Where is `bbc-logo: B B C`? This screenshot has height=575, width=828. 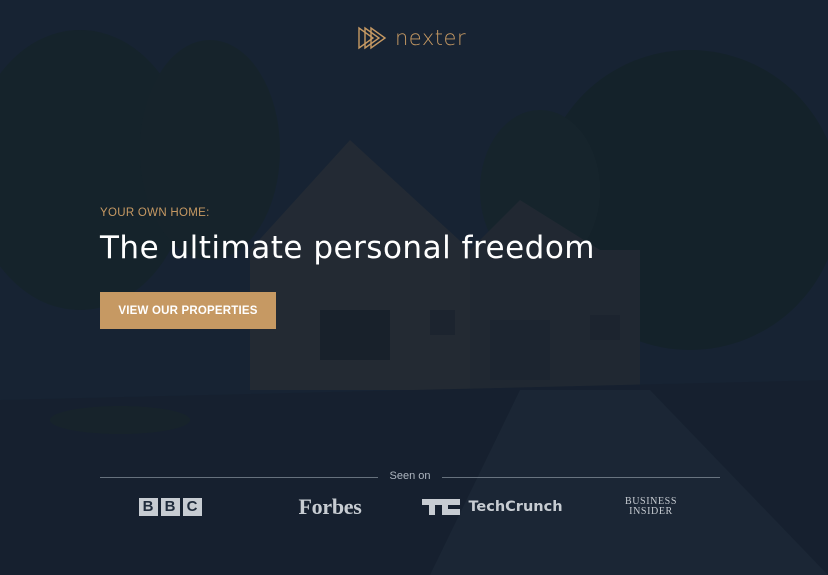 bbc-logo: B B C is located at coordinates (170, 507).